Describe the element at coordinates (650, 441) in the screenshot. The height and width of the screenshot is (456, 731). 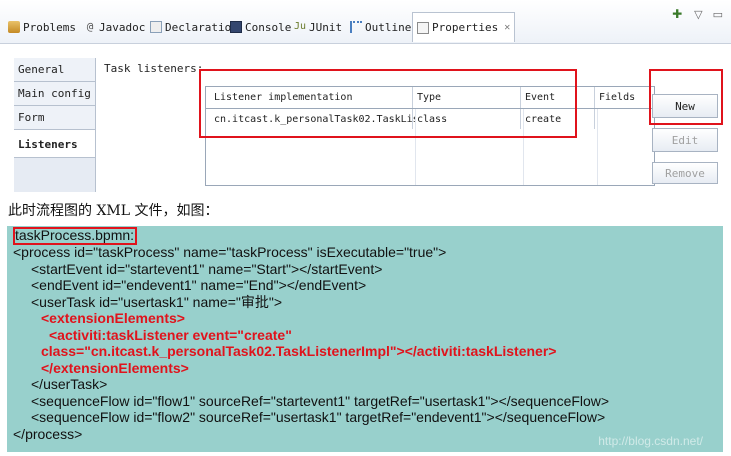
I see `watermark: http://blog.csdn.net/` at that location.